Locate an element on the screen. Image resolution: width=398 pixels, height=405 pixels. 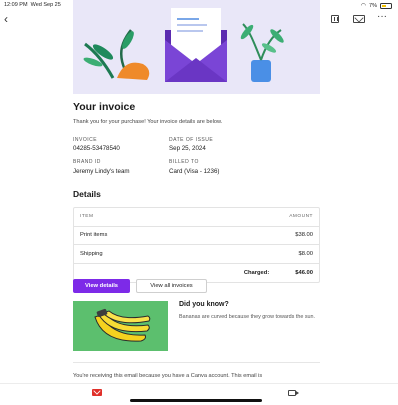
envelope-illustration-icon is located at coordinates (196, 47).